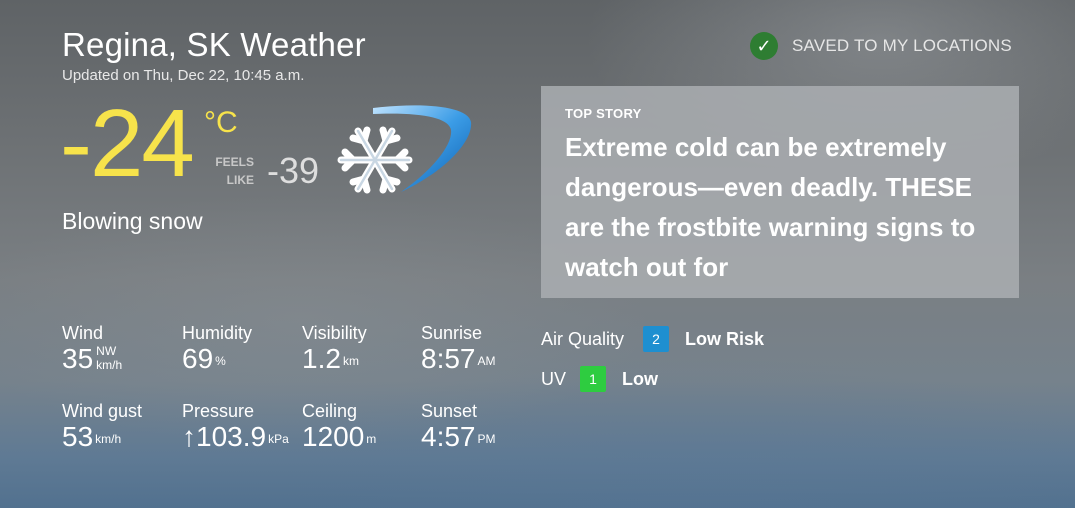 Image resolution: width=1075 pixels, height=508 pixels. What do you see at coordinates (603, 113) in the screenshot?
I see `top-story-kicker: TOP STORY` at bounding box center [603, 113].